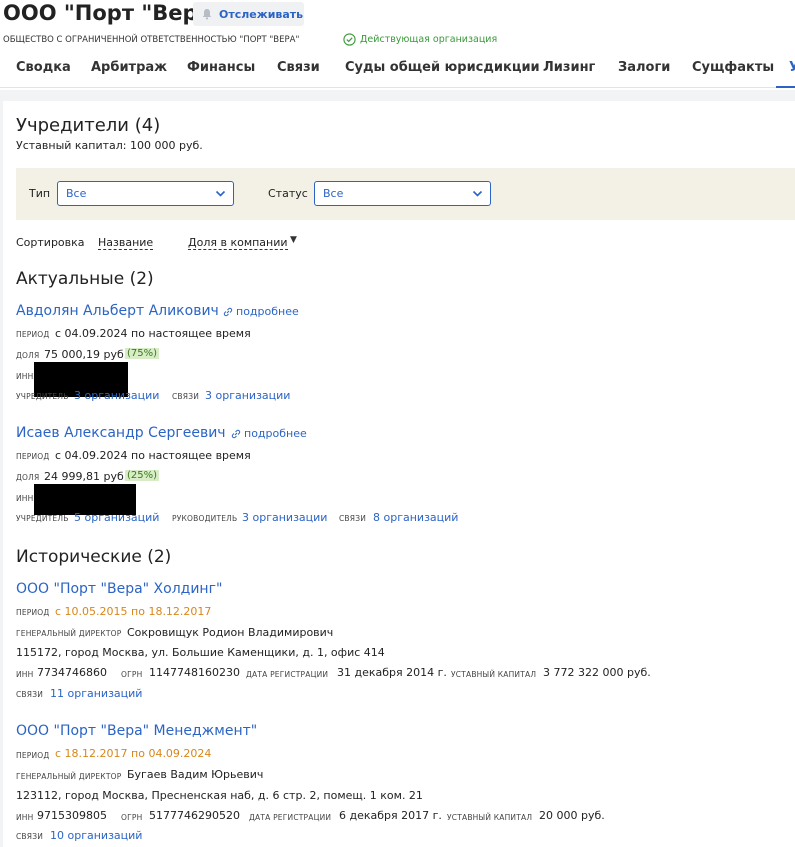 The image size is (795, 847). I want to click on section-title: Учредители (4), so click(88, 125).